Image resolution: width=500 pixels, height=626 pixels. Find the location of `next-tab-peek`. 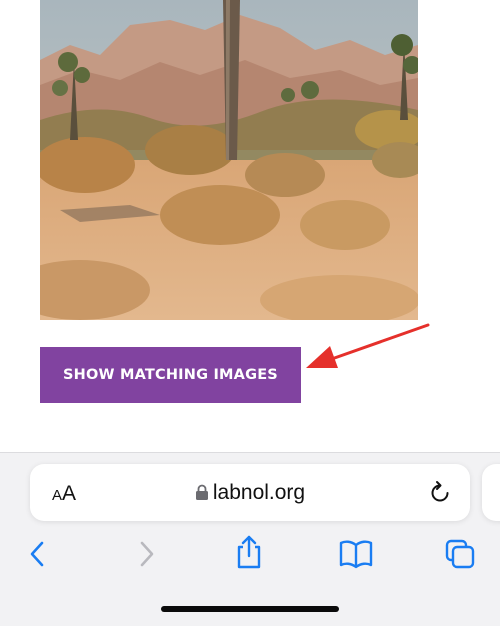

next-tab-peek is located at coordinates (491, 492).